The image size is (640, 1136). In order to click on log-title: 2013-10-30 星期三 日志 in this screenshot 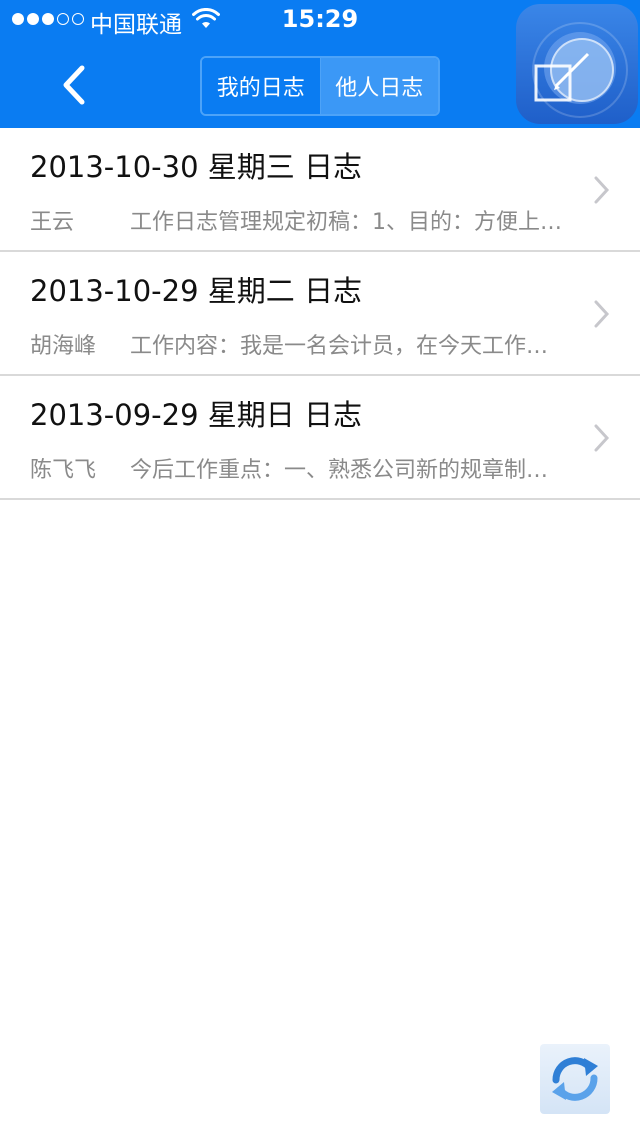, I will do `click(196, 167)`.